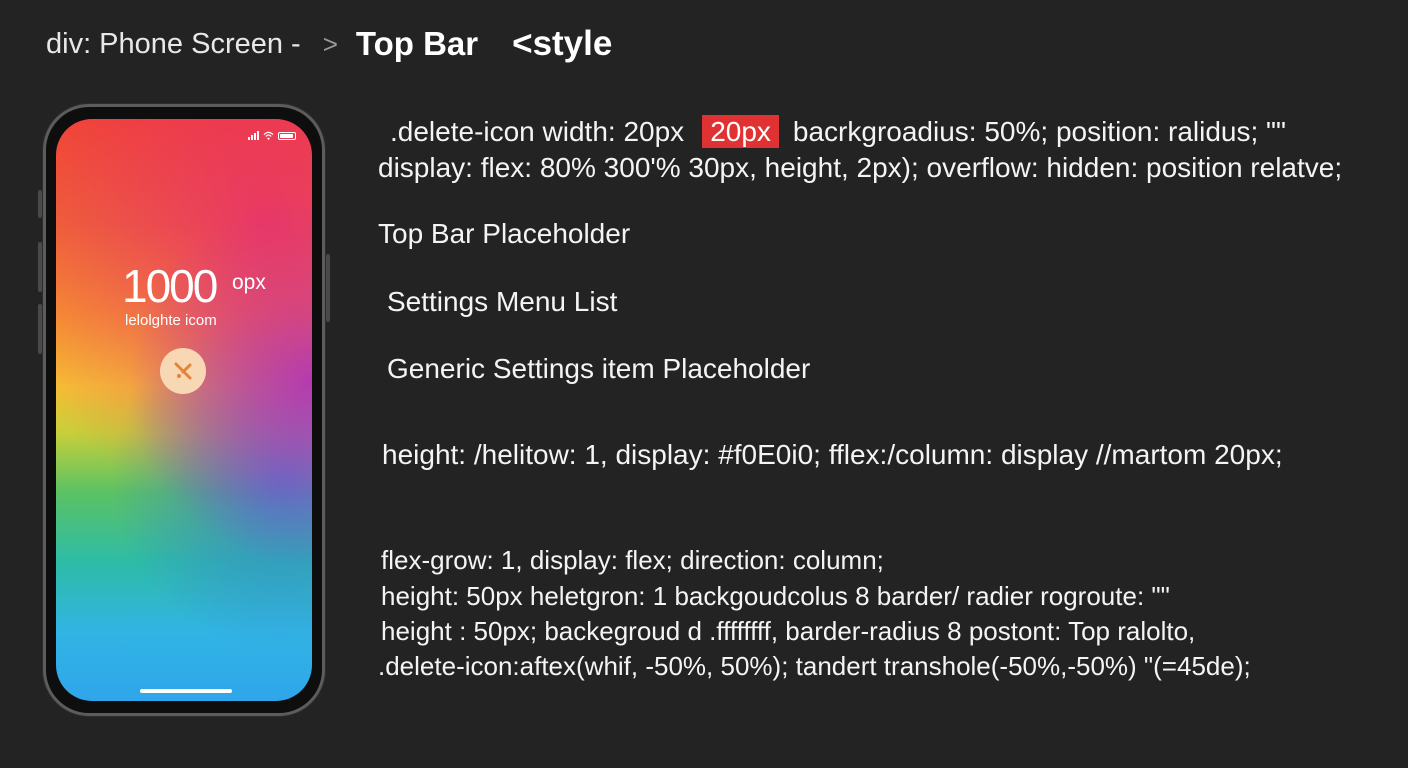 The image size is (1408, 768). I want to click on home-indicator, so click(186, 691).